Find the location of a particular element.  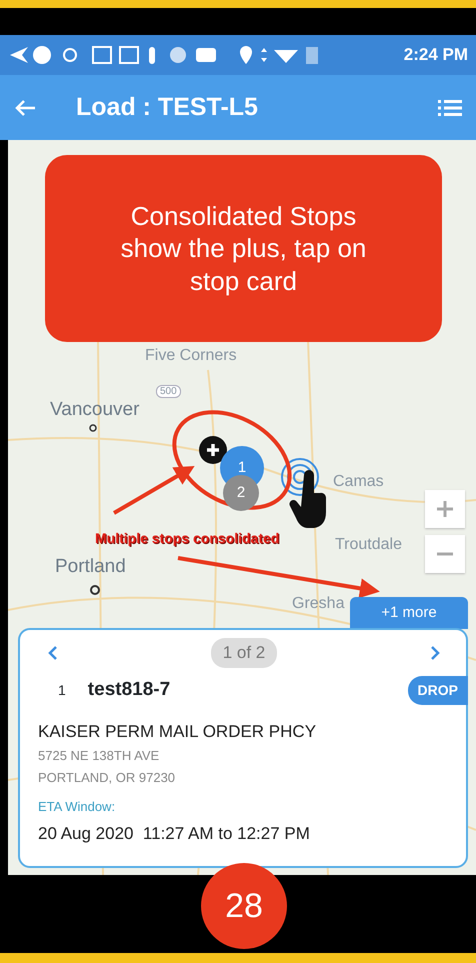

route-shield: 500 is located at coordinates (168, 391).